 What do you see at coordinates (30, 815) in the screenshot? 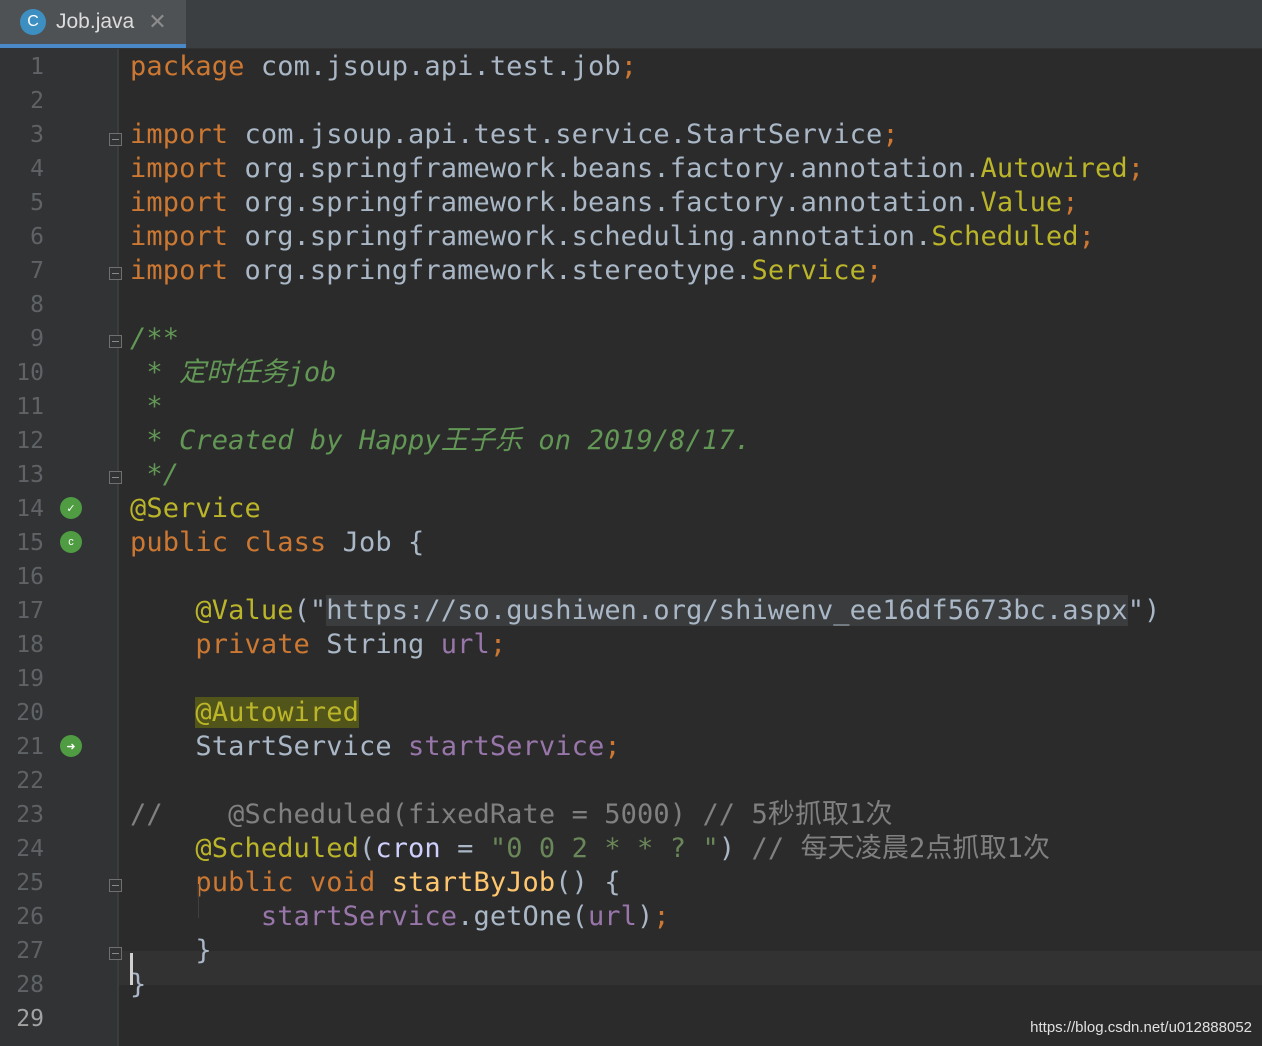
I see `line-number: 23` at bounding box center [30, 815].